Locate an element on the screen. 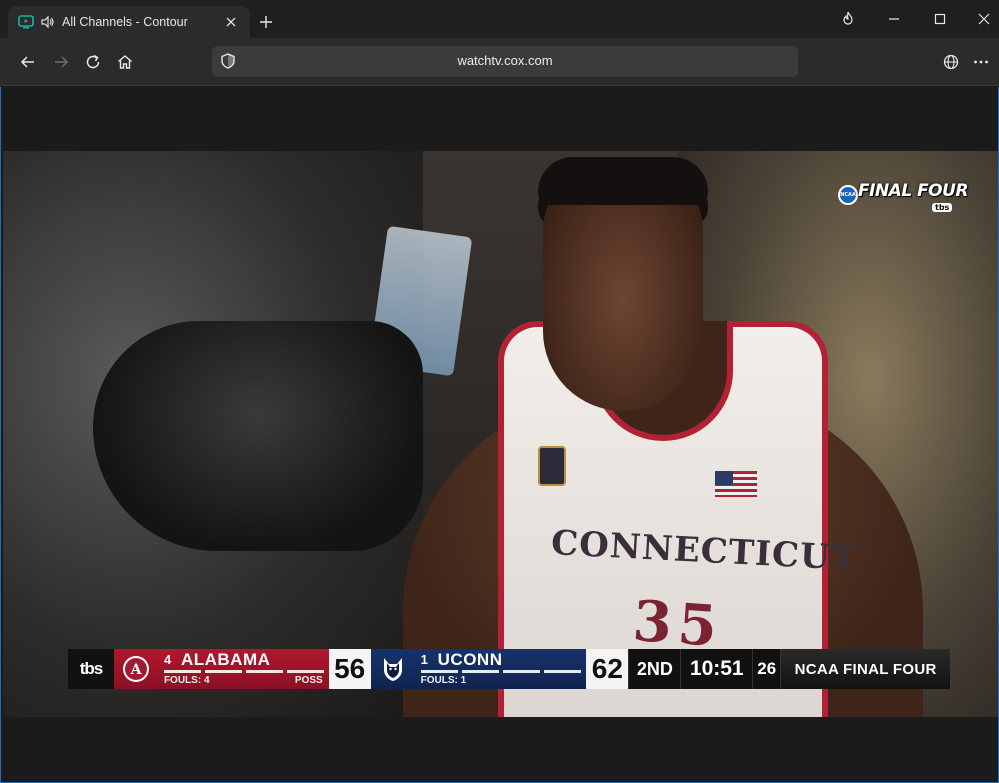 The image size is (999, 783). shot-clock: 26 is located at coordinates (766, 669).